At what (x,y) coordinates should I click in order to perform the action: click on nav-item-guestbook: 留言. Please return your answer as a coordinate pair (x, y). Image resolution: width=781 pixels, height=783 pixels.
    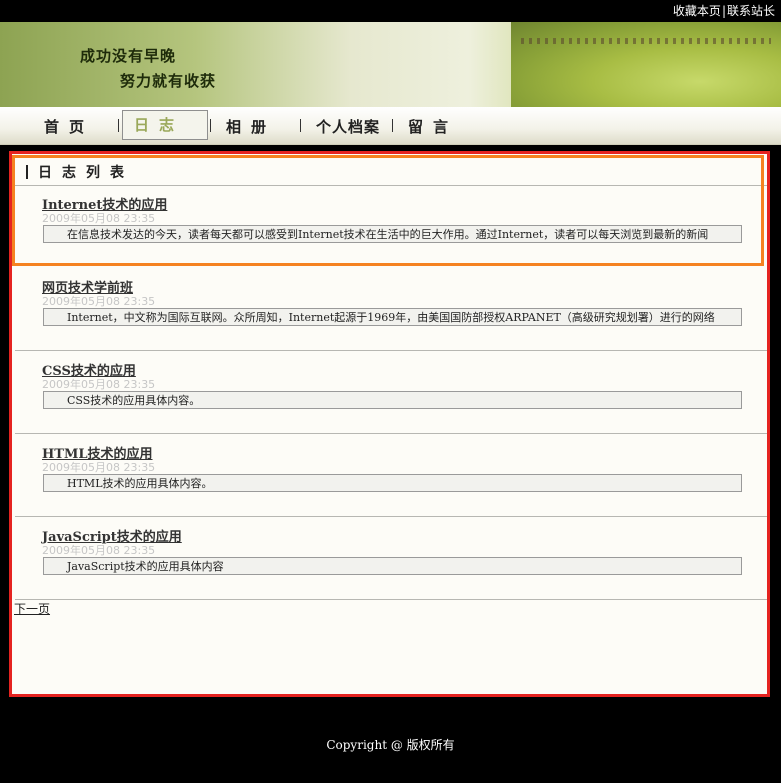
    Looking at the image, I should click on (433, 126).